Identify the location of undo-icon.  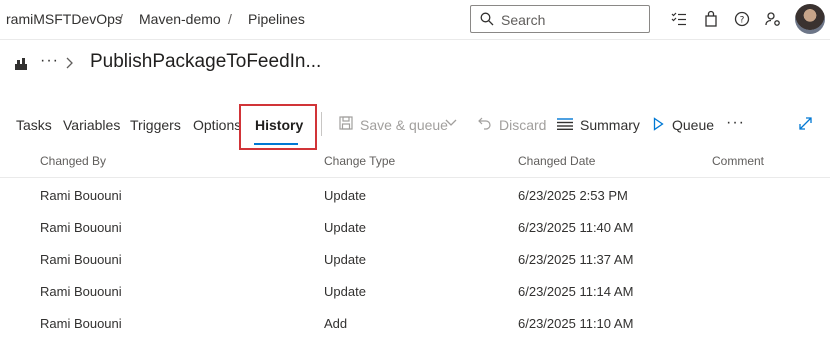
(484, 123).